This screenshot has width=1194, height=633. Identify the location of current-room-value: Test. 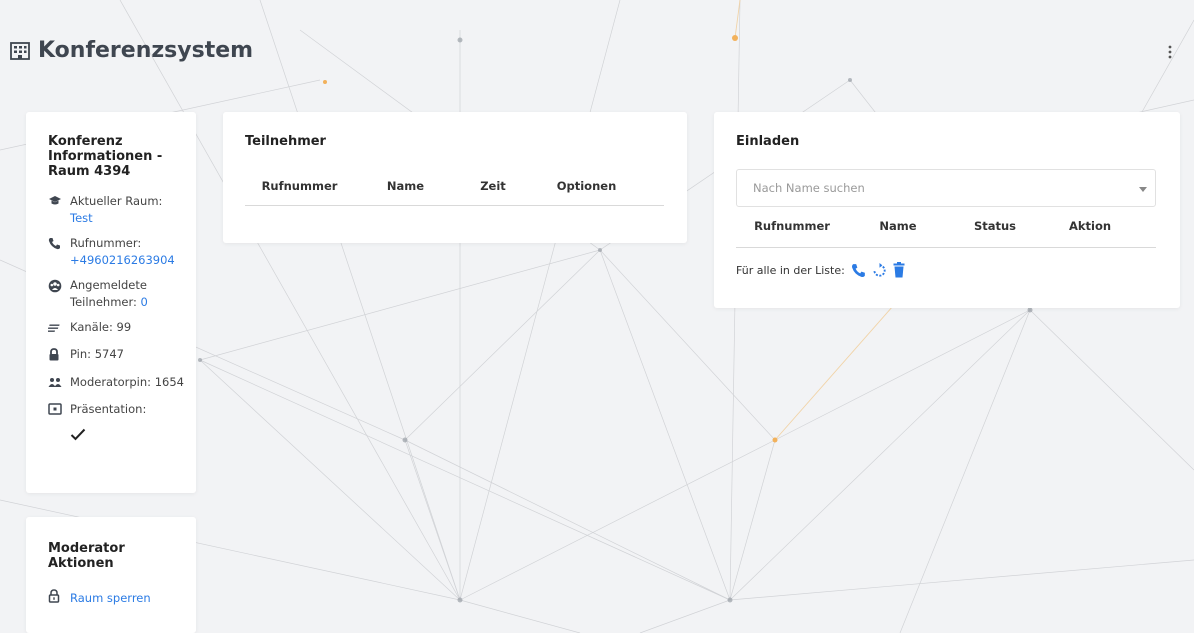
(81, 218).